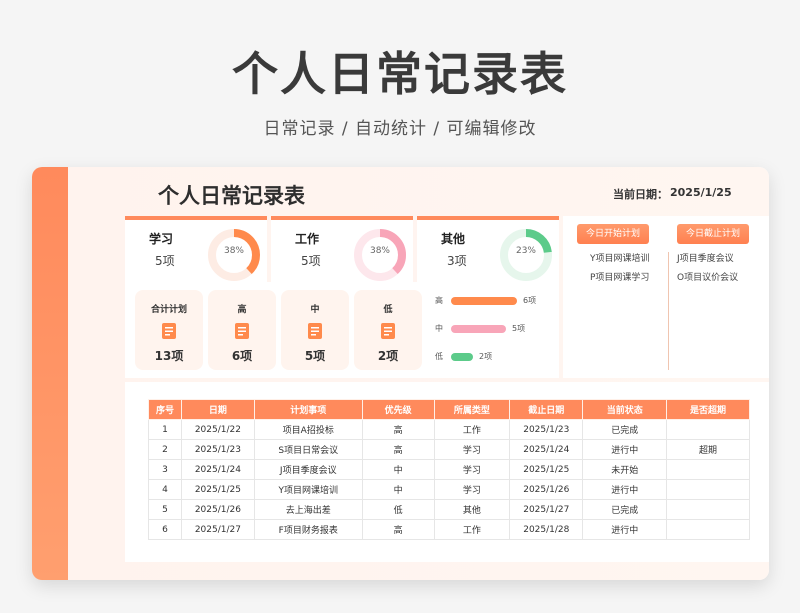  I want to click on table-row: 1 2025/1/22 项目A招投标高工作 2025/1/23 已完成, so click(449, 429).